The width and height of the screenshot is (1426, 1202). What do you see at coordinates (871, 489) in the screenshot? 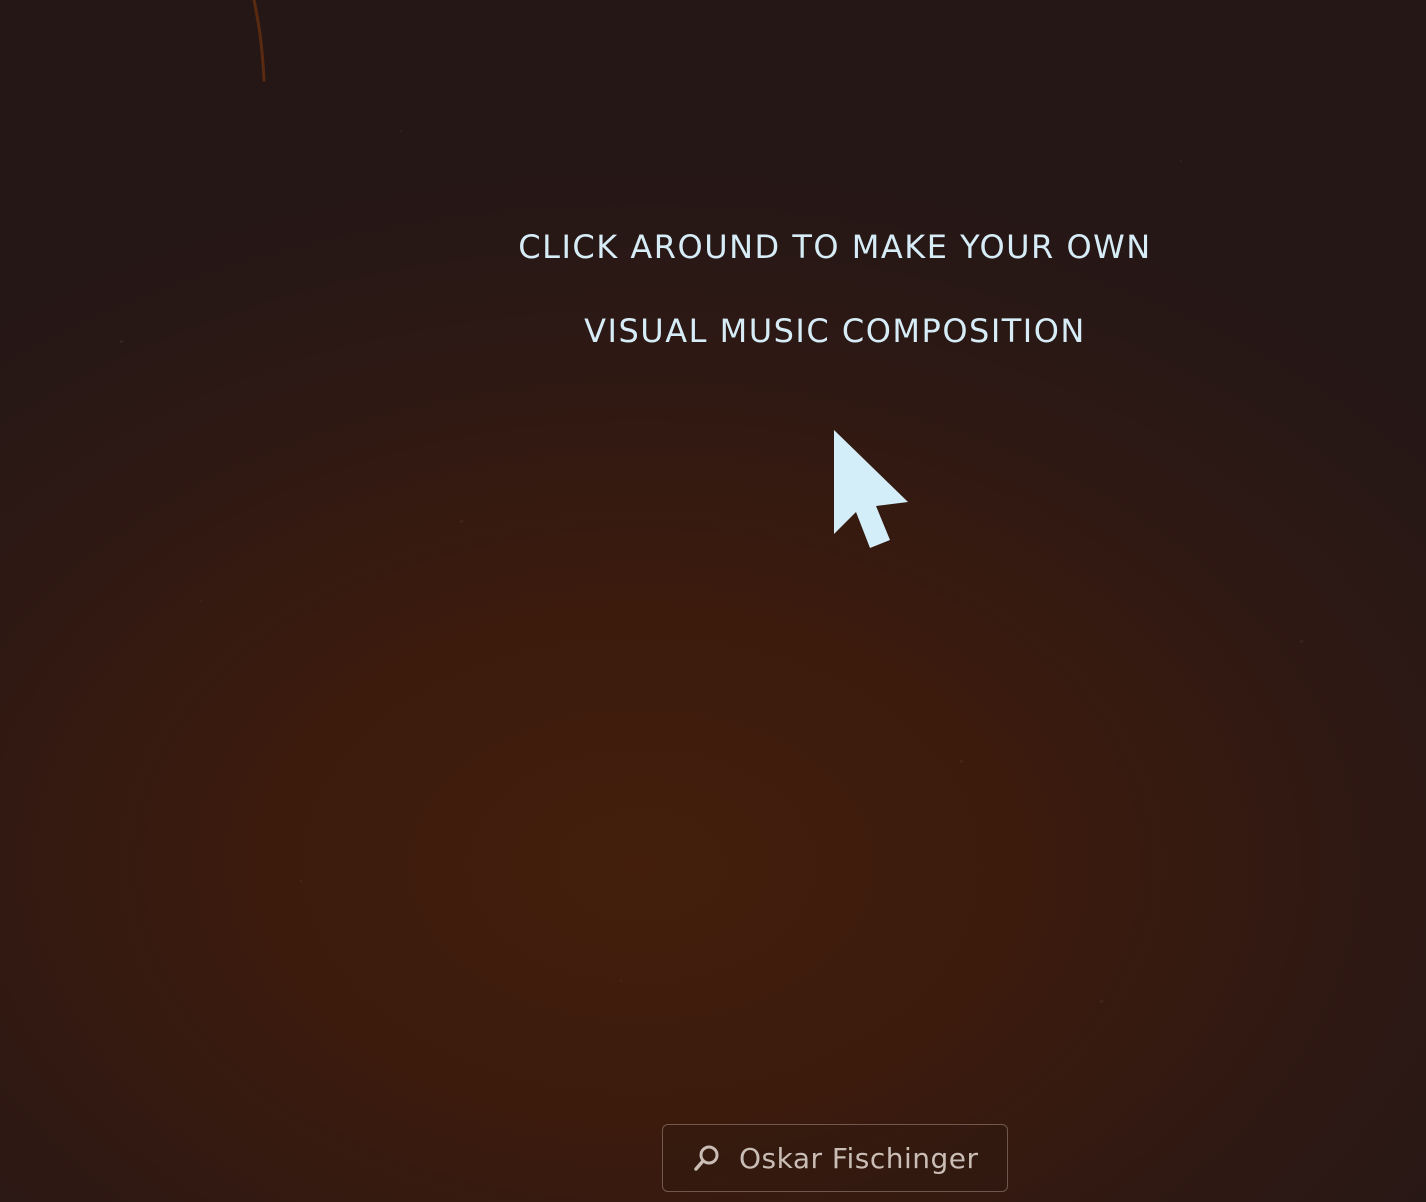
I see `pointer-cursor-icon` at bounding box center [871, 489].